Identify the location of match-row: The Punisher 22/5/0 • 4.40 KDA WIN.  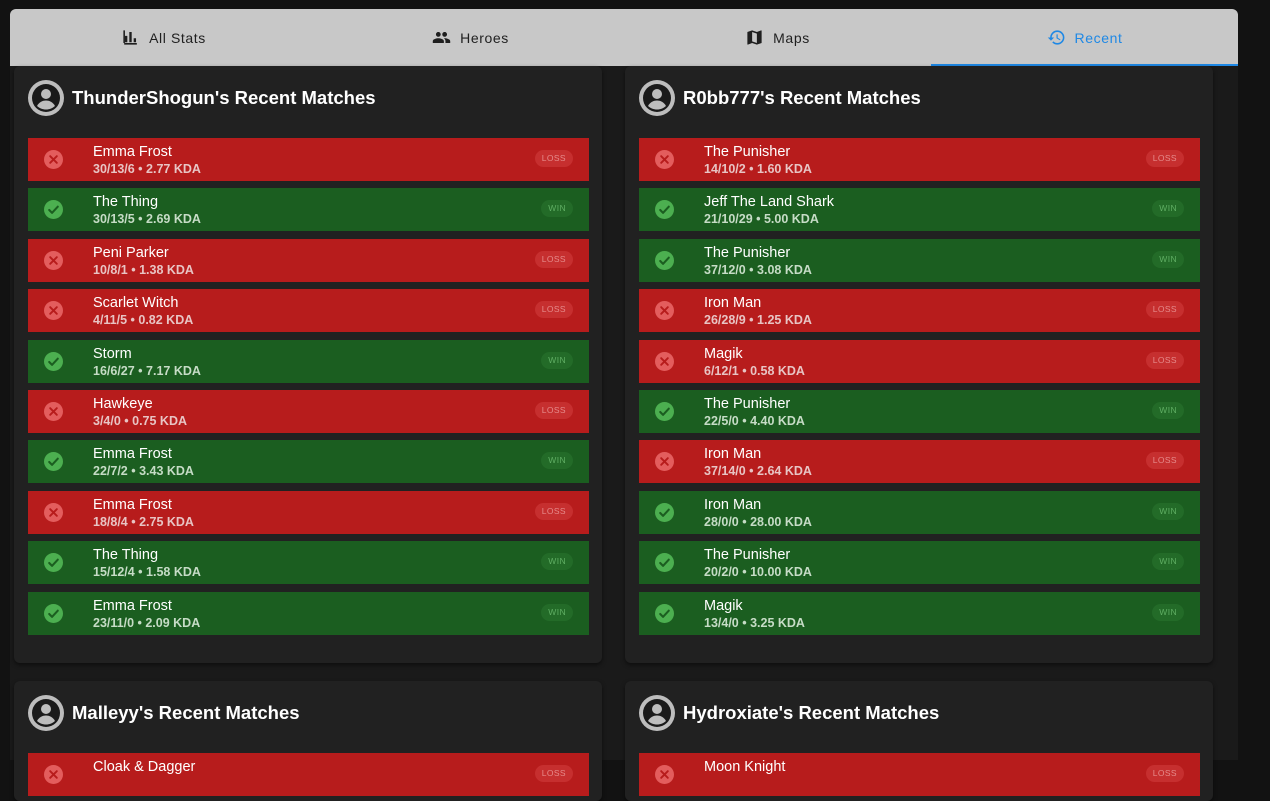
(919, 411).